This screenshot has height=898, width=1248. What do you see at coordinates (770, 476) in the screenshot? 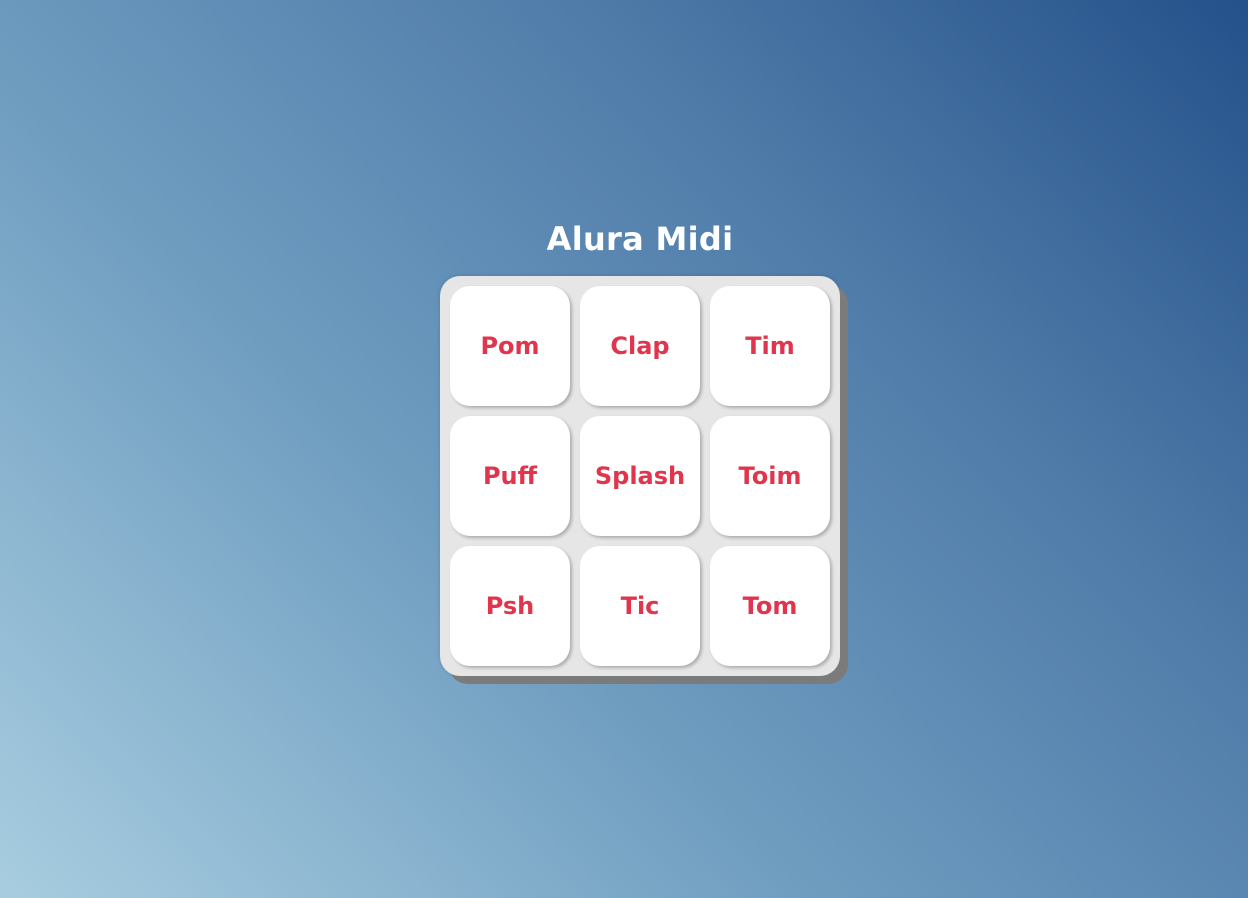
I see `key-toim: Toim` at bounding box center [770, 476].